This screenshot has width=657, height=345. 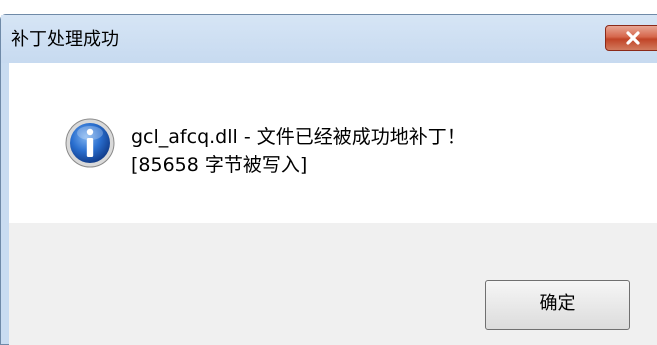 I want to click on title-bar: 补丁处理成功, so click(x=329, y=39).